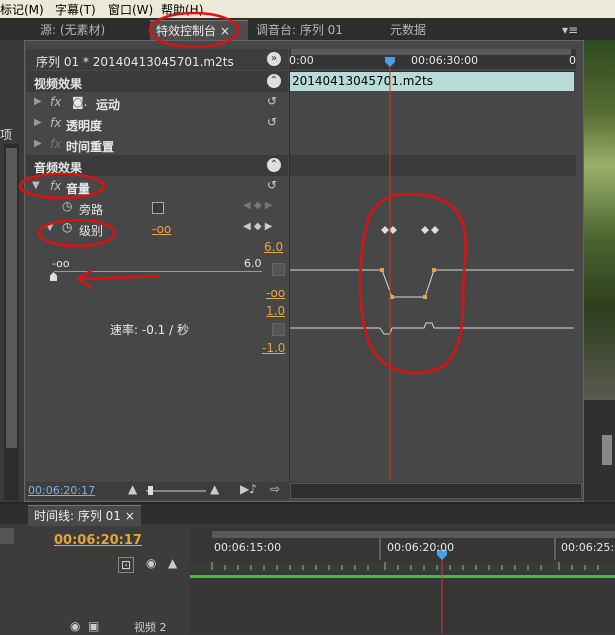  Describe the element at coordinates (248, 547) in the screenshot. I see `timeline-ruler-label: 00:06:15:00` at that location.